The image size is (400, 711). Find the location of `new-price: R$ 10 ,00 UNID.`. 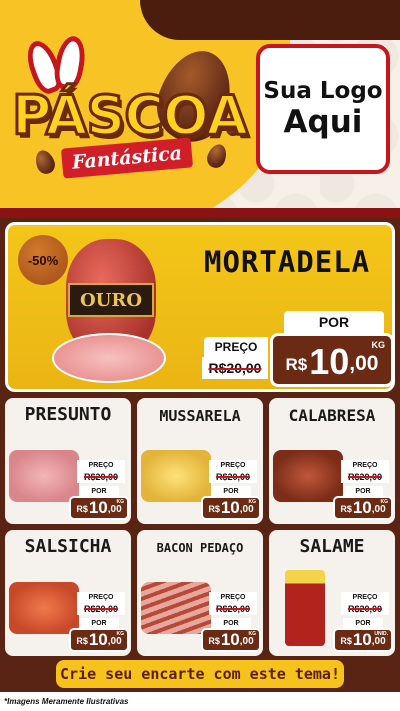

new-price: R$ 10 ,00 UNID. is located at coordinates (363, 640).